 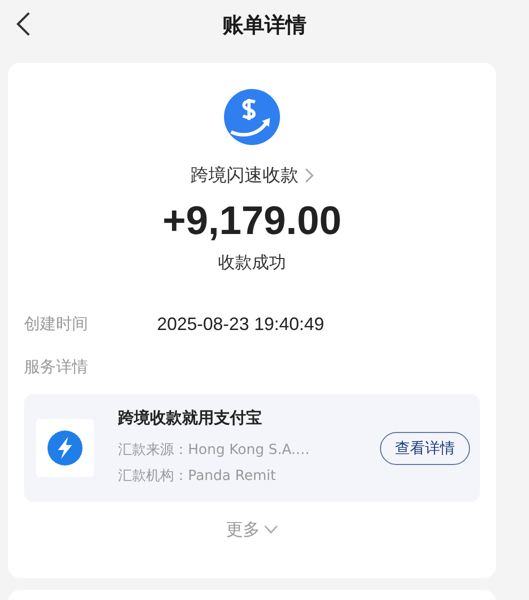 What do you see at coordinates (252, 263) in the screenshot?
I see `status-text: 收款成功` at bounding box center [252, 263].